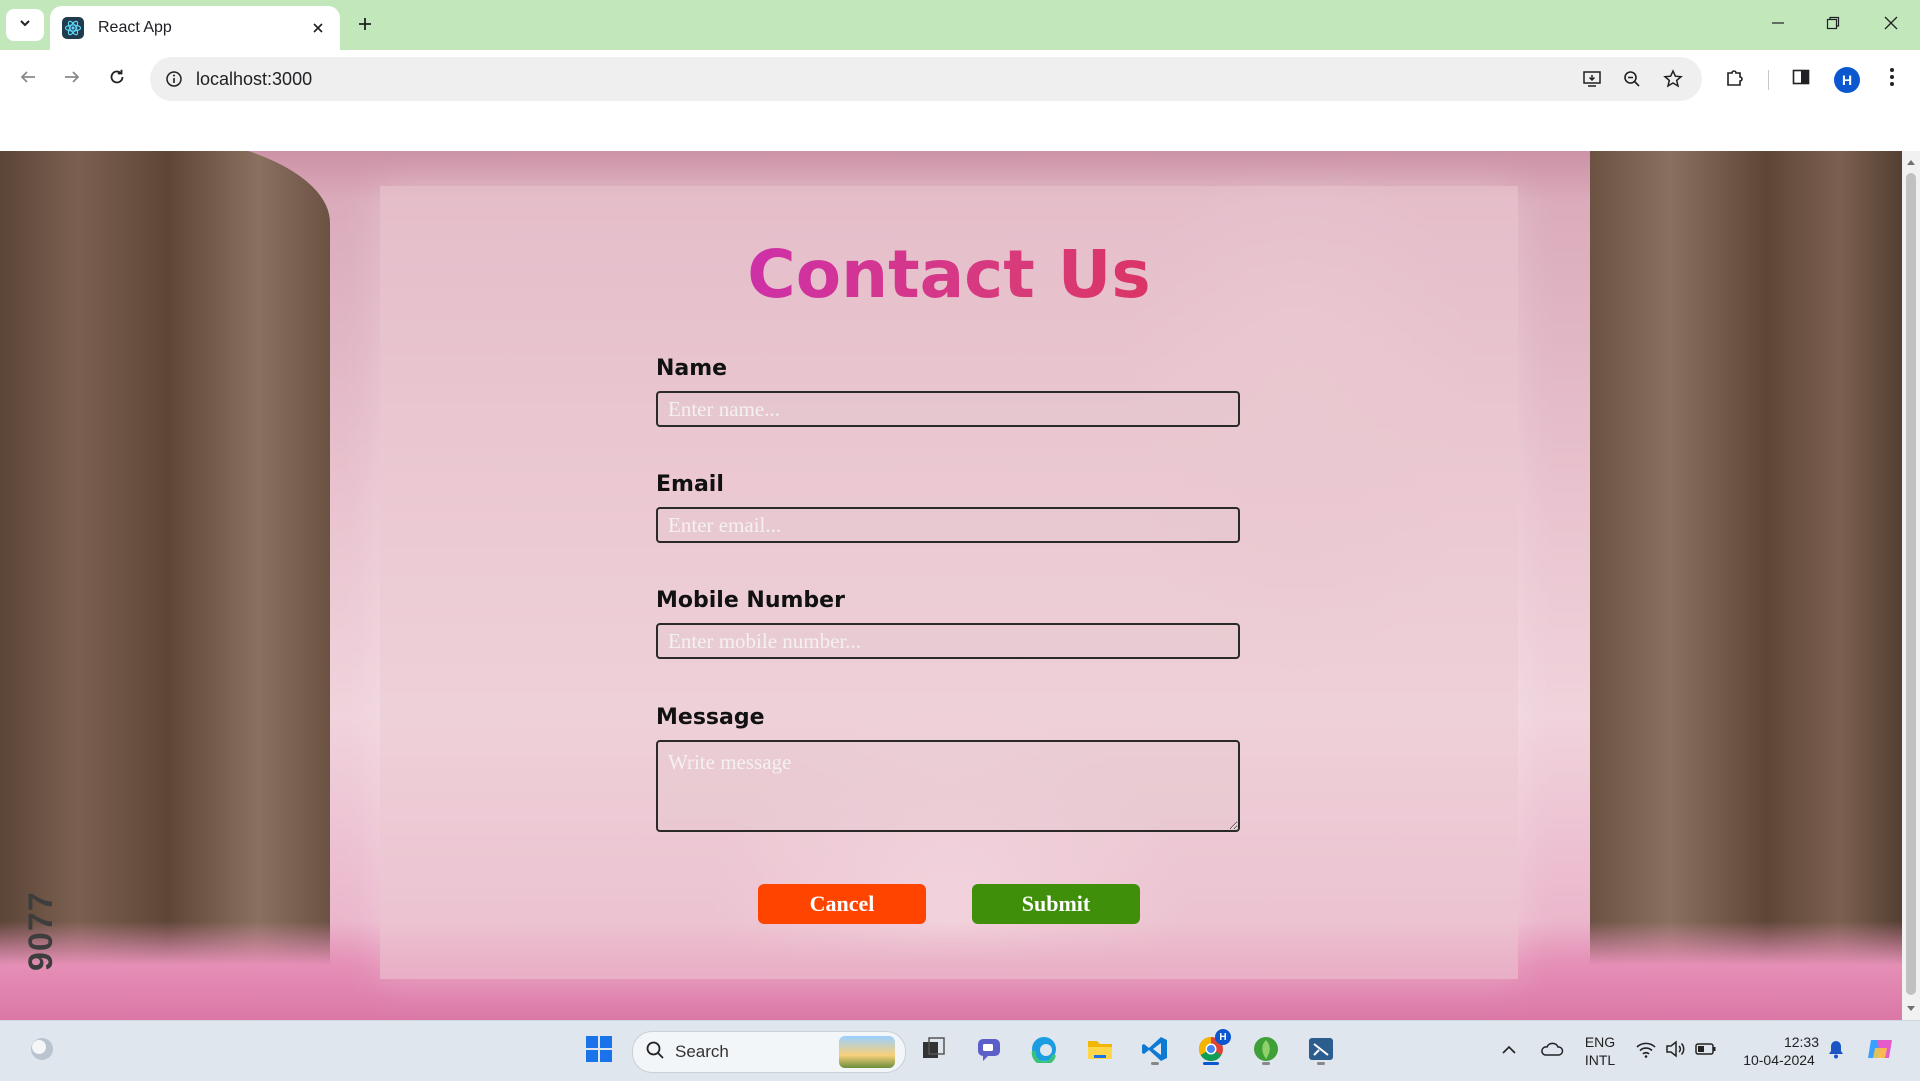  I want to click on clock-date: 10-04-2024, so click(1779, 1060).